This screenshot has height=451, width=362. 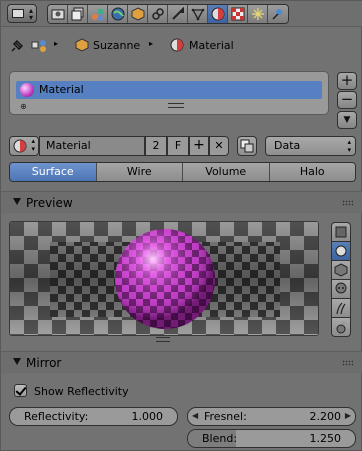 I want to click on constraints-icon, so click(x=158, y=14).